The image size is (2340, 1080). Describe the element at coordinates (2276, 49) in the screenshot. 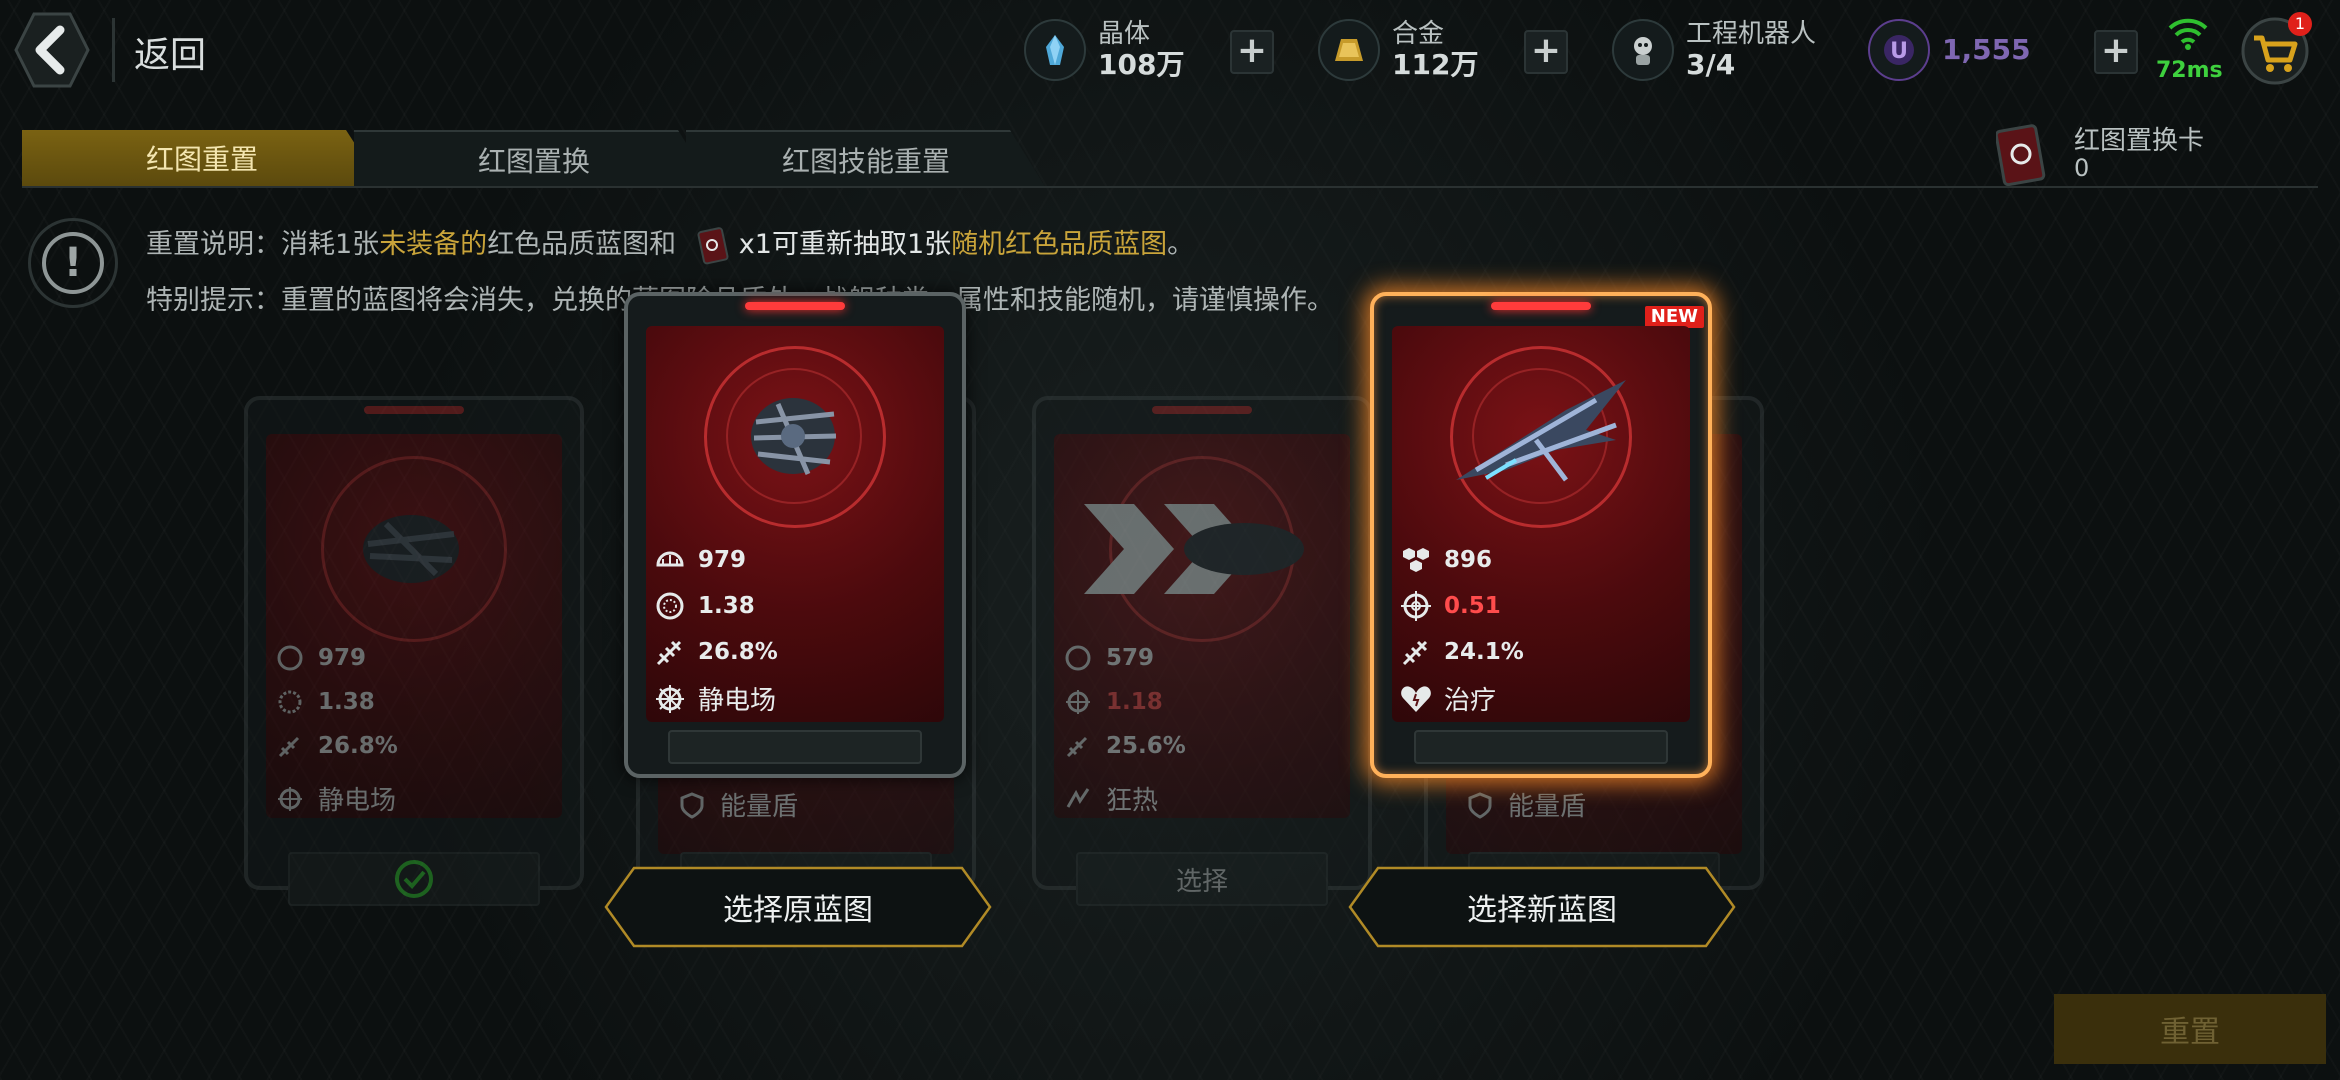

I see `shop-cart-button: 1` at that location.